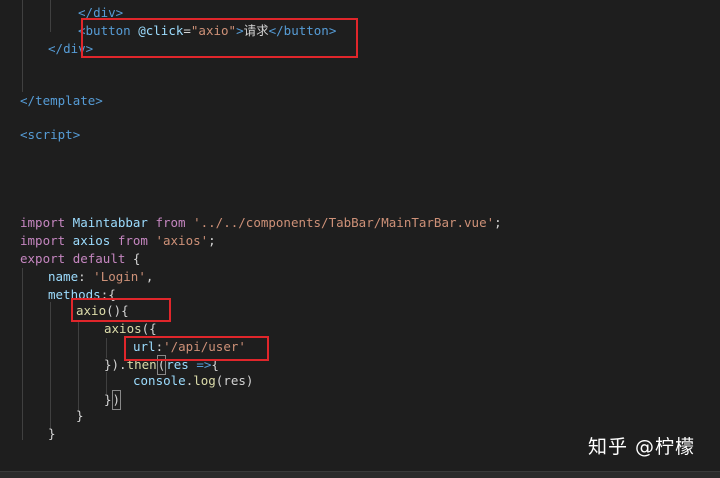  Describe the element at coordinates (219, 38) in the screenshot. I see `highlight-box-button` at that location.